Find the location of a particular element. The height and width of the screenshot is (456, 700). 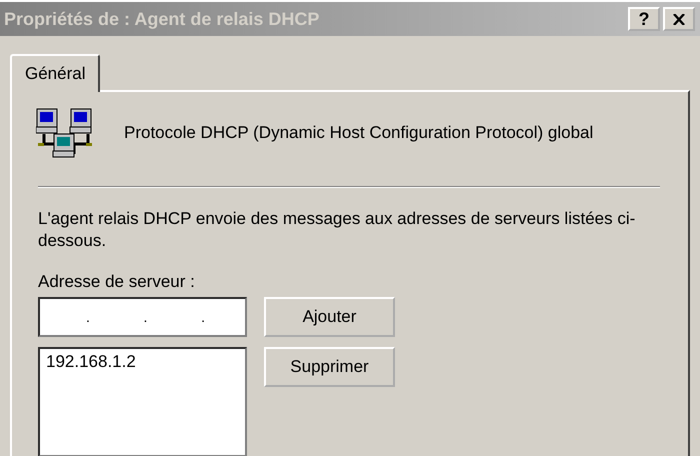

window-title: Propriétés de : Agent de relais DHCP is located at coordinates (162, 19).